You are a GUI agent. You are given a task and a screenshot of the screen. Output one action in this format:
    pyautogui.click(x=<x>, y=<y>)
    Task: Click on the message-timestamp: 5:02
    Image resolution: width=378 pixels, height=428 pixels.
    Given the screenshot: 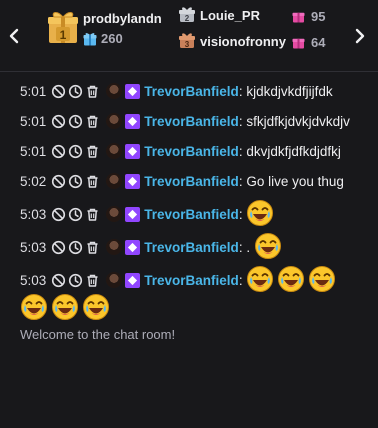 What is the action you would take?
    pyautogui.click(x=33, y=181)
    